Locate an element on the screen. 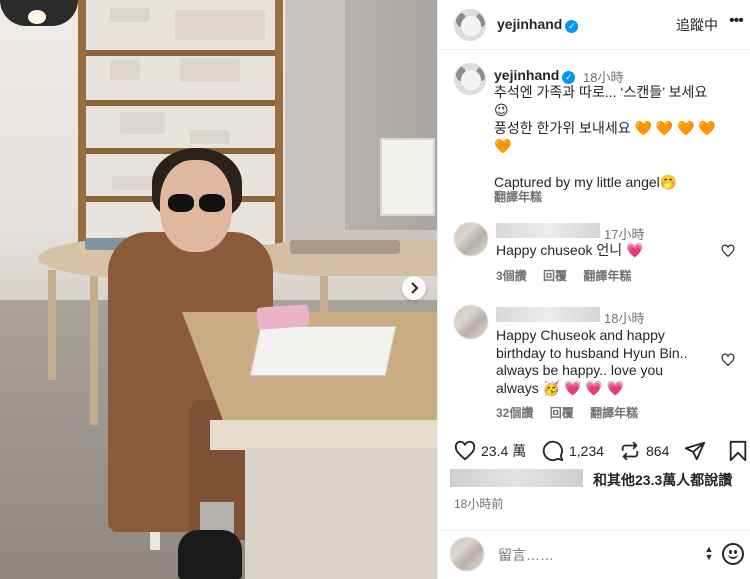  repost-icon is located at coordinates (630, 451).